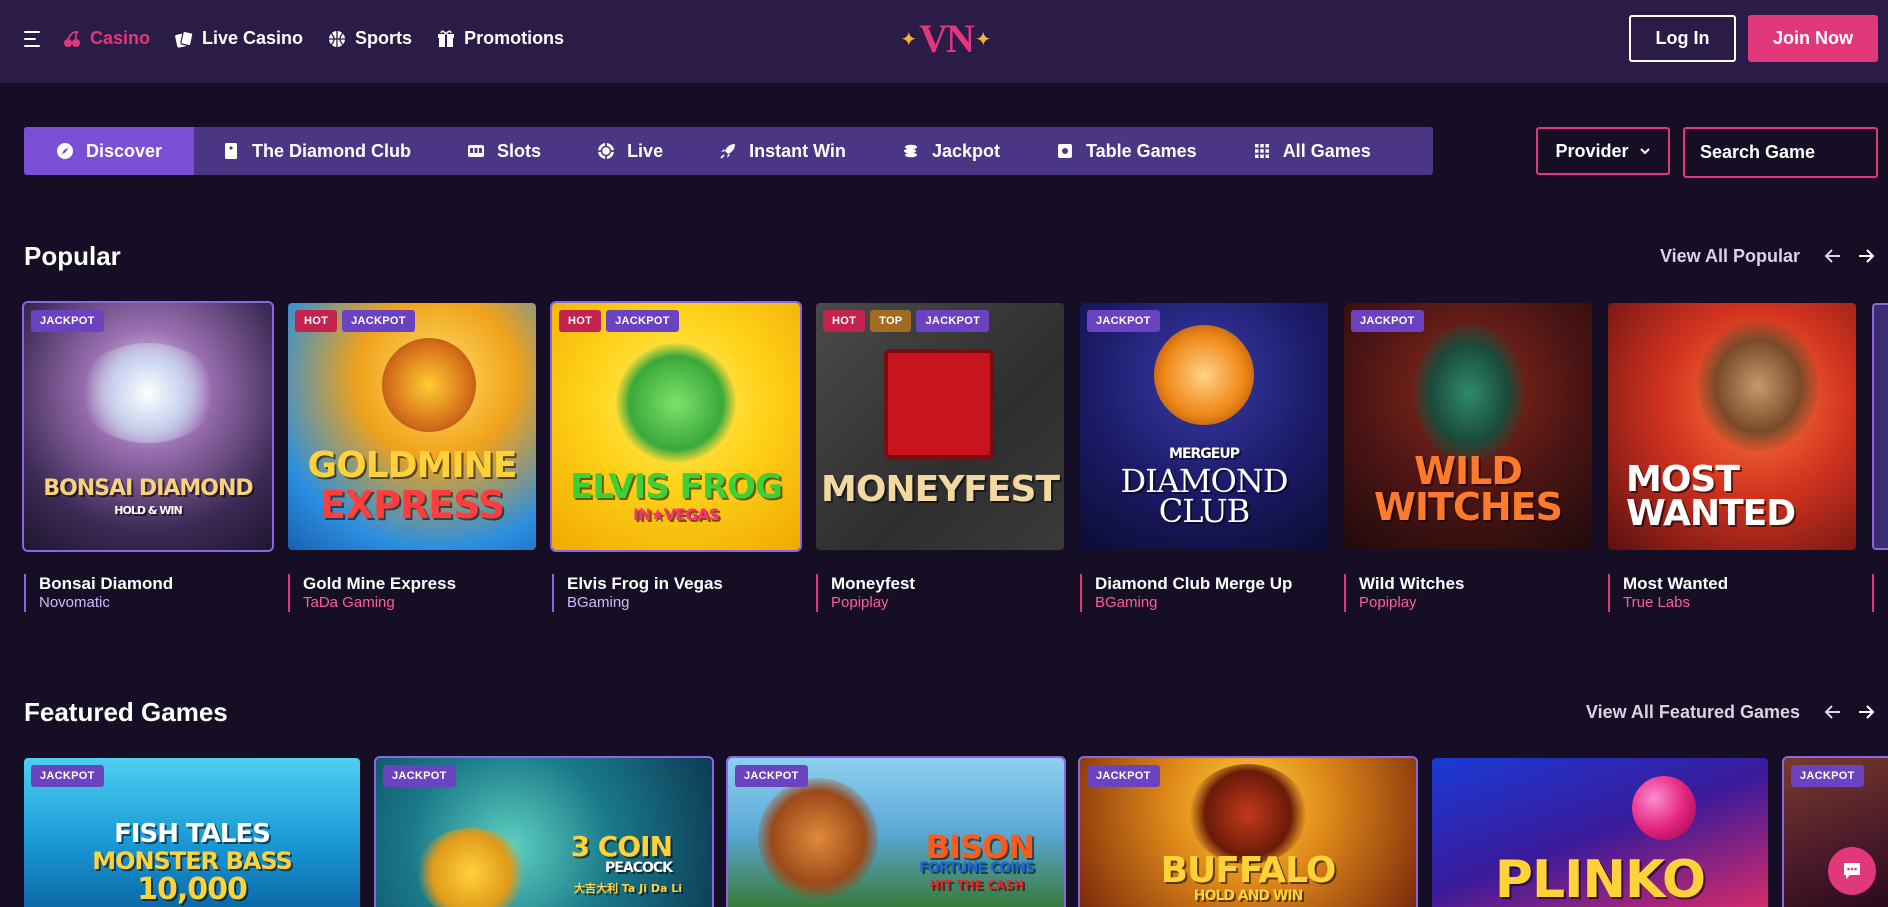 The height and width of the screenshot is (907, 1888). Describe the element at coordinates (332, 150) in the screenshot. I see `category-label: The Diamond Club` at that location.